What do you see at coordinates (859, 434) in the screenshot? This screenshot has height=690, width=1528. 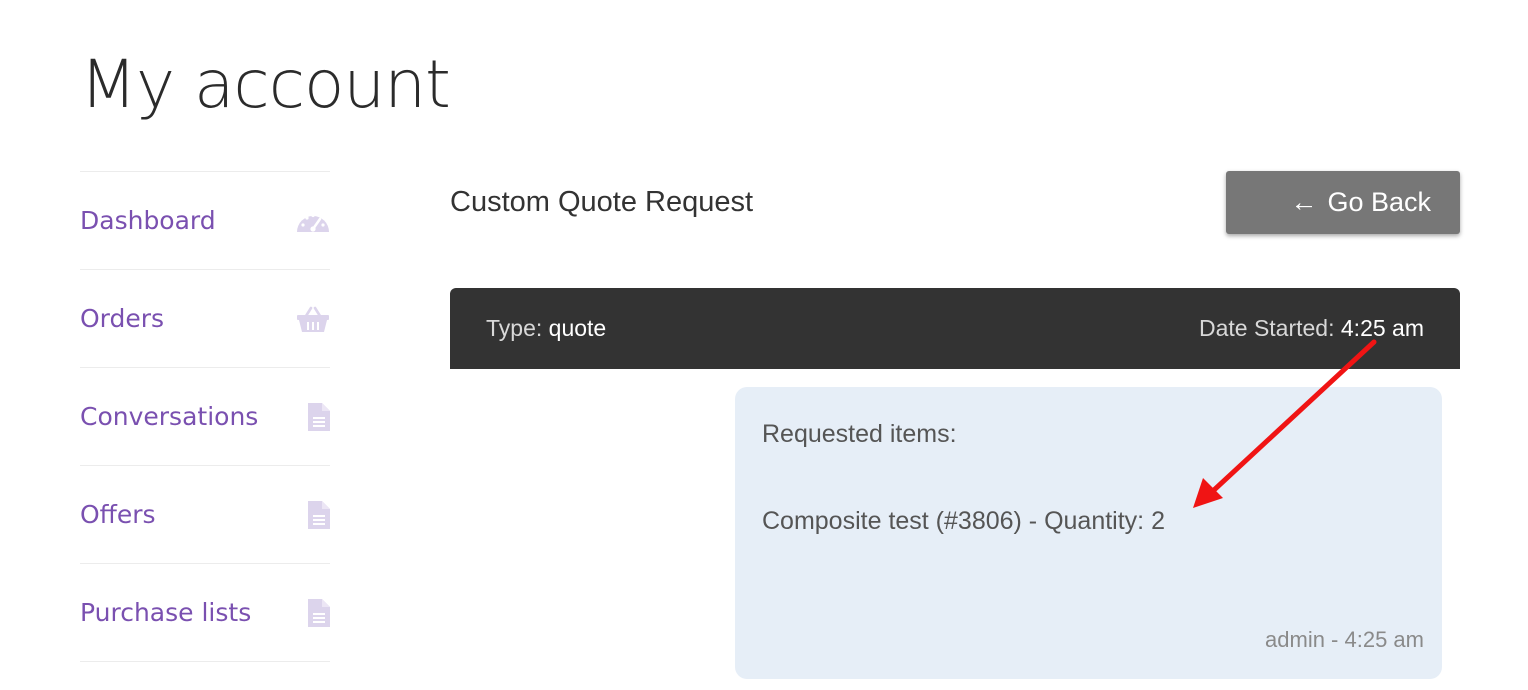 I see `message-title: Requested items:` at bounding box center [859, 434].